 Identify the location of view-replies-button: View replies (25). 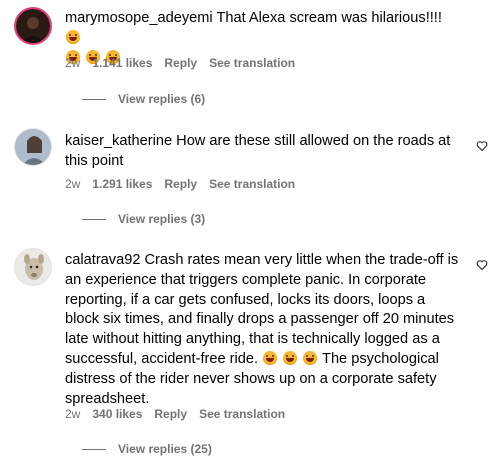
(147, 449).